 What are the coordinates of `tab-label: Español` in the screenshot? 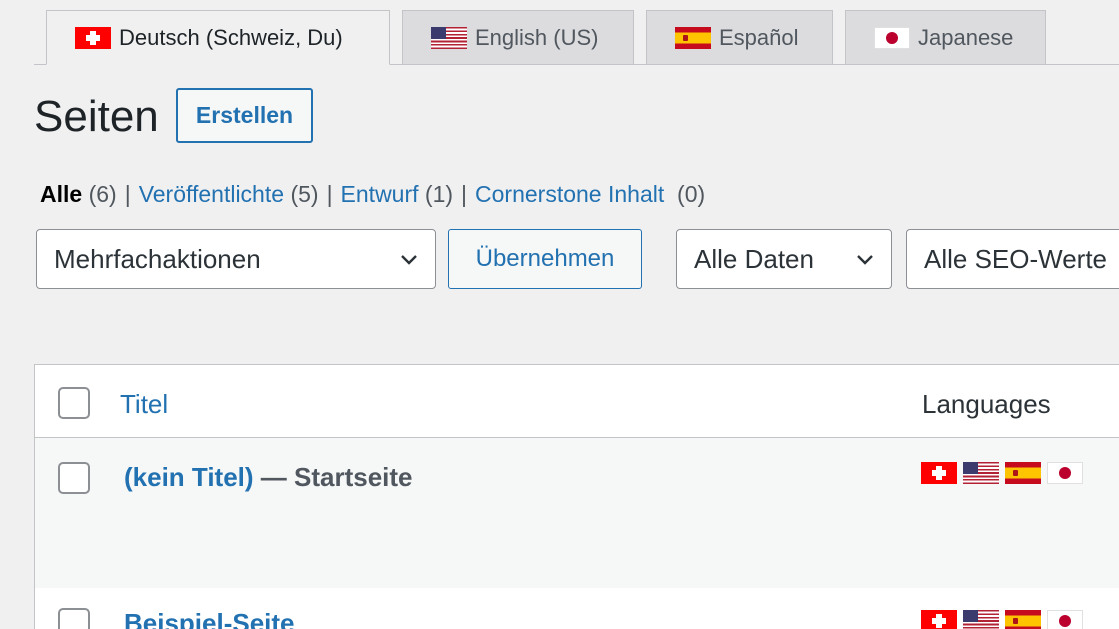 It's located at (759, 37).